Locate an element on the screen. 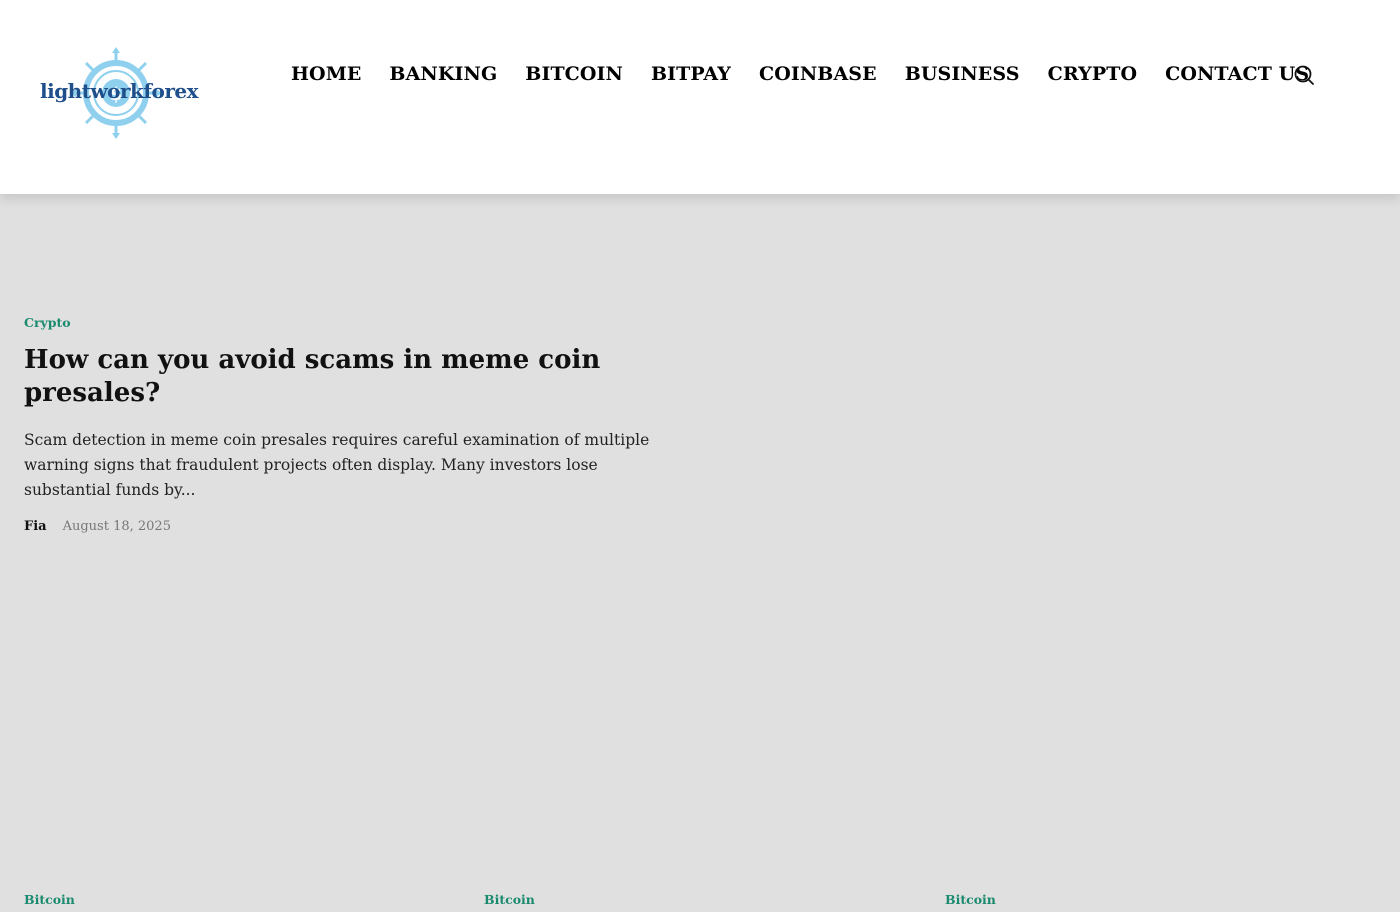 Image resolution: width=1400 pixels, height=912 pixels. search-icon is located at coordinates (1304, 75).